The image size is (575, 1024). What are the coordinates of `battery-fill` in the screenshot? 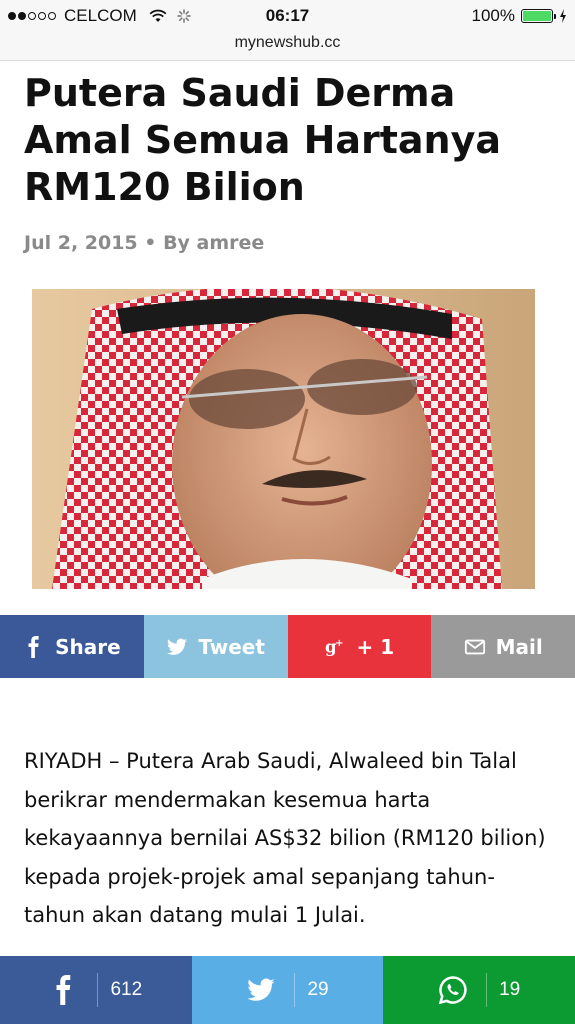 It's located at (537, 16).